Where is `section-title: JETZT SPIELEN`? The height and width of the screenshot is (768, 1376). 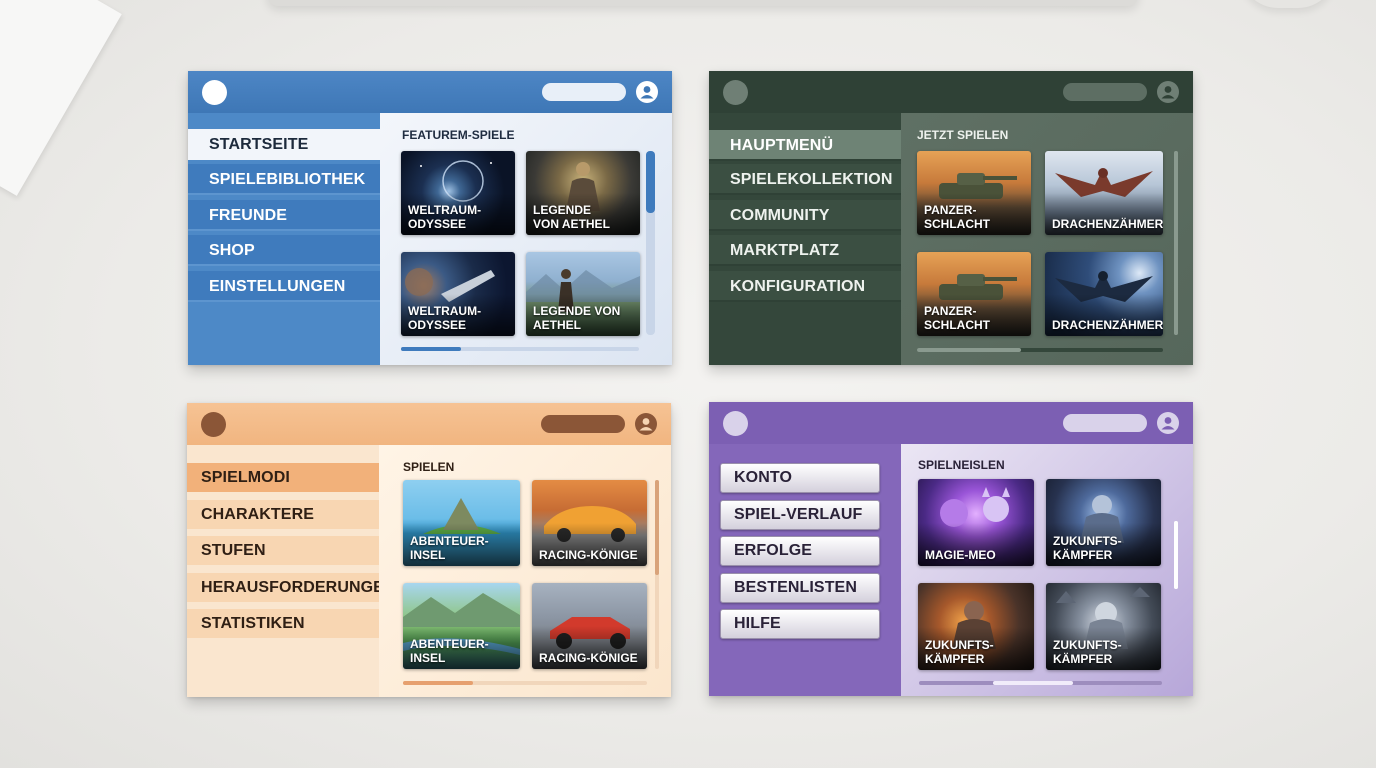
section-title: JETZT SPIELEN is located at coordinates (963, 135).